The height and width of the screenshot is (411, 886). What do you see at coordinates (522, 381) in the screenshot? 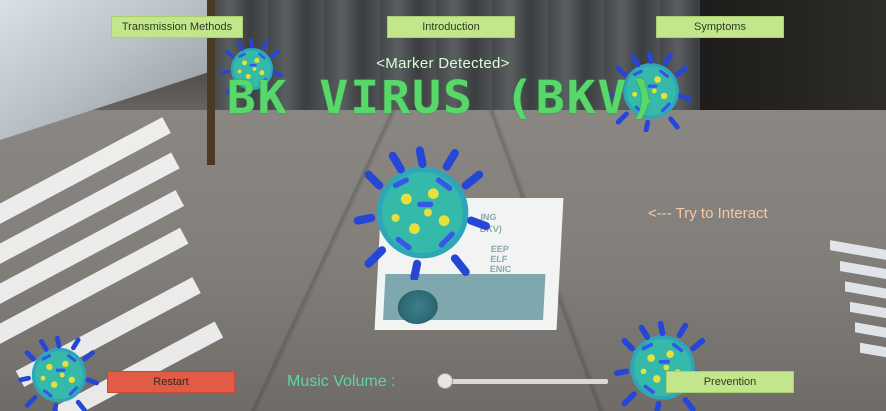
I see `music-volume-slider` at bounding box center [522, 381].